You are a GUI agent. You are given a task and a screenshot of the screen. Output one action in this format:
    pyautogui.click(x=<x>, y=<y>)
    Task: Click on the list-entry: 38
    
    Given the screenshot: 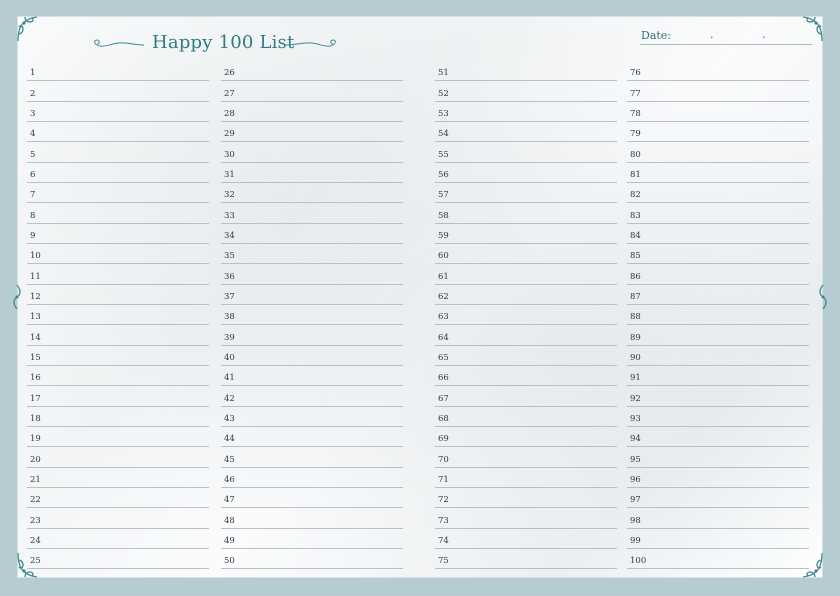 What is the action you would take?
    pyautogui.click(x=312, y=315)
    